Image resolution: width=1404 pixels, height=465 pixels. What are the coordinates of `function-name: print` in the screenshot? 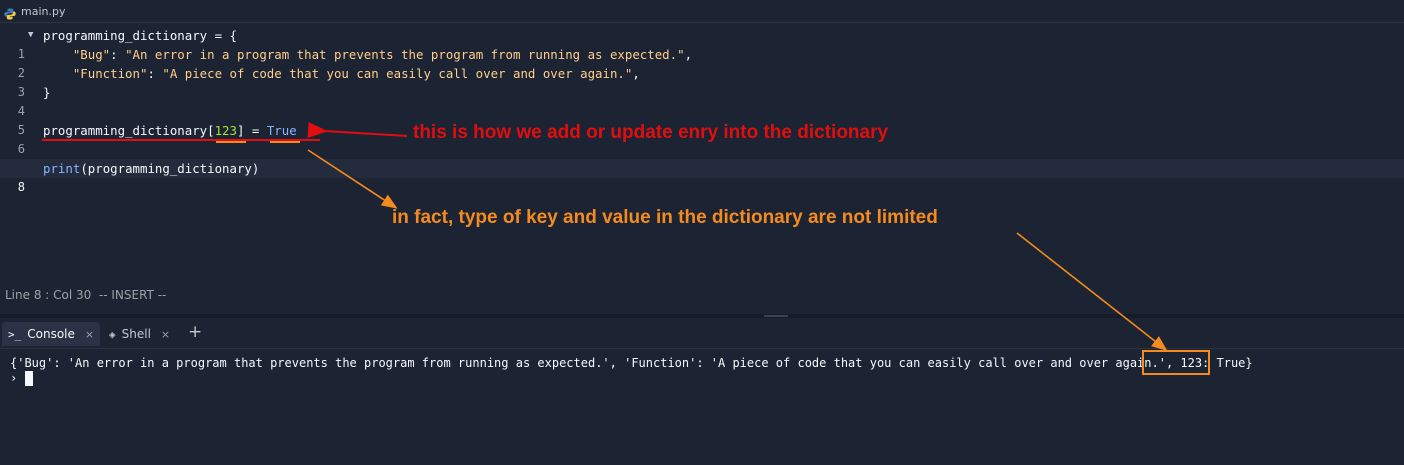 It's located at (62, 168).